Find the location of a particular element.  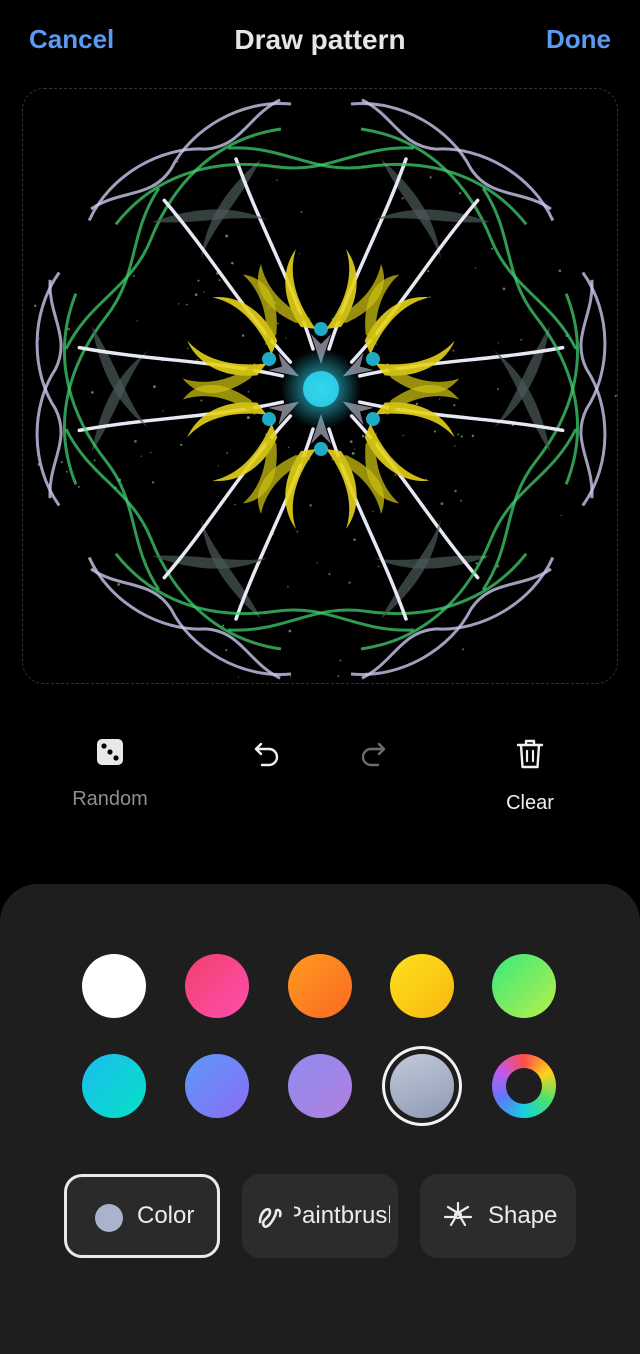

redo-icon is located at coordinates (373, 754).